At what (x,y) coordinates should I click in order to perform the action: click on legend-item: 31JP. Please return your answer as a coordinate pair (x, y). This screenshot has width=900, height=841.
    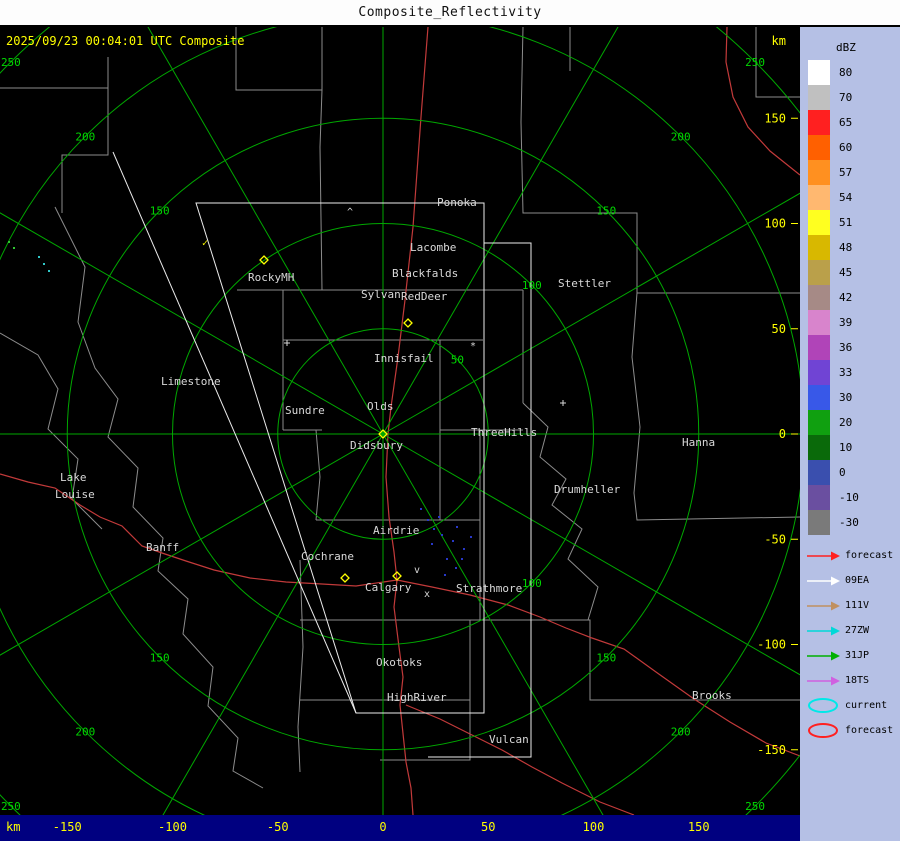
    Looking at the image, I should click on (853, 655).